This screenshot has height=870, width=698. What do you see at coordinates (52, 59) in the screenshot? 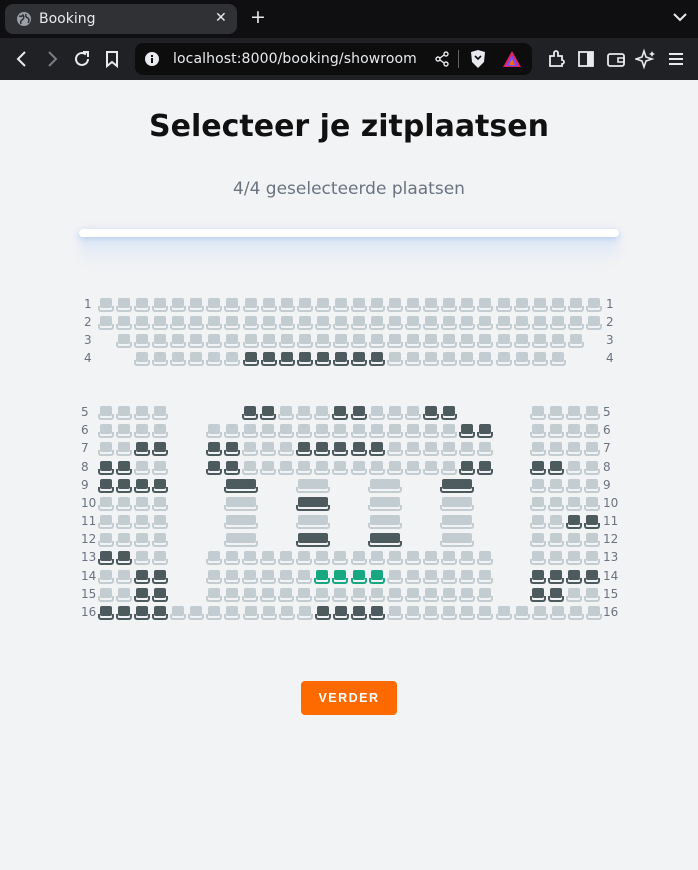
I see `forward-icon` at bounding box center [52, 59].